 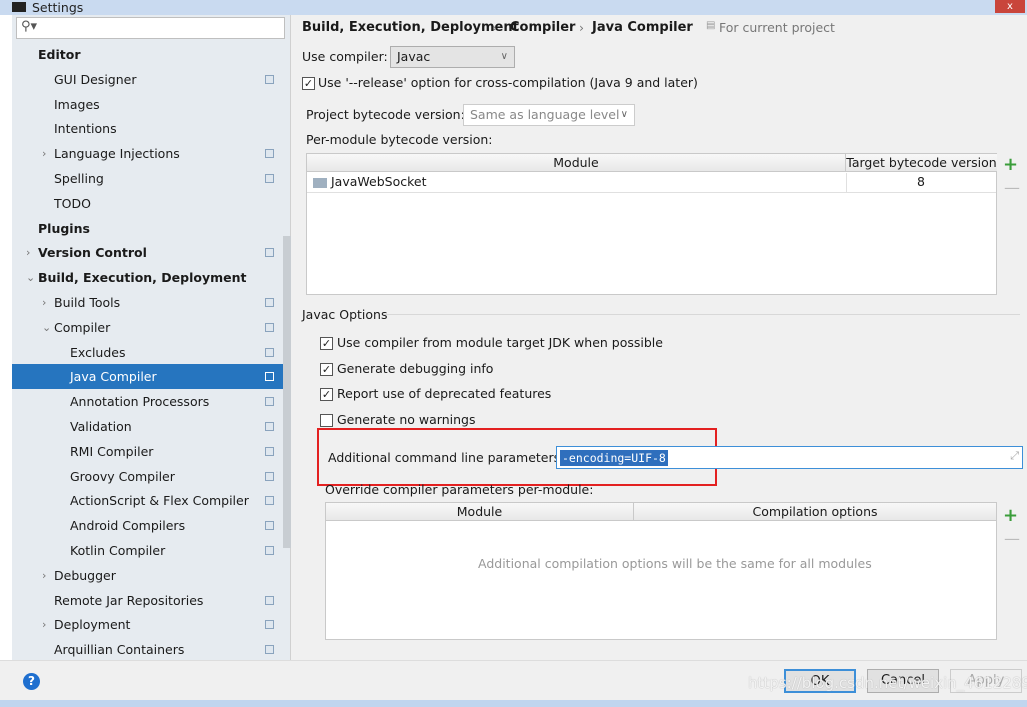 What do you see at coordinates (147, 352) in the screenshot?
I see `sidebar-item: Excludes` at bounding box center [147, 352].